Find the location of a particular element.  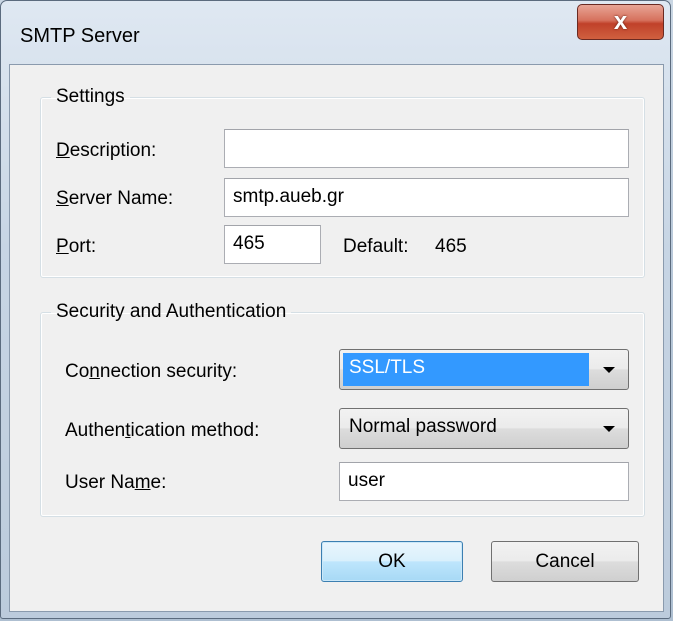

auth-method-value: Normal password is located at coordinates (423, 426).